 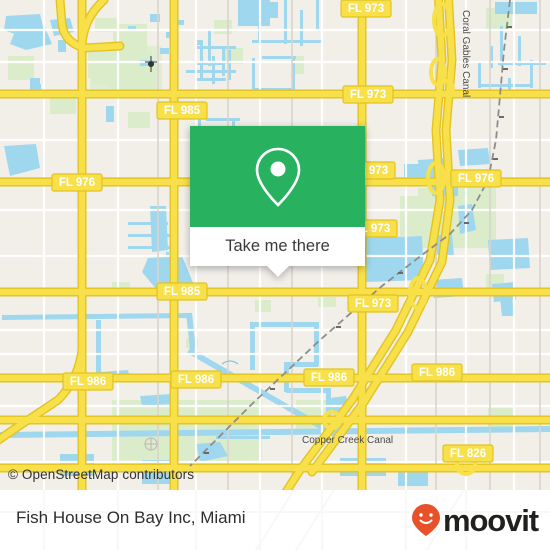 What do you see at coordinates (465, 53) in the screenshot?
I see `water-label-coral-gables: Coral Gables Canal` at bounding box center [465, 53].